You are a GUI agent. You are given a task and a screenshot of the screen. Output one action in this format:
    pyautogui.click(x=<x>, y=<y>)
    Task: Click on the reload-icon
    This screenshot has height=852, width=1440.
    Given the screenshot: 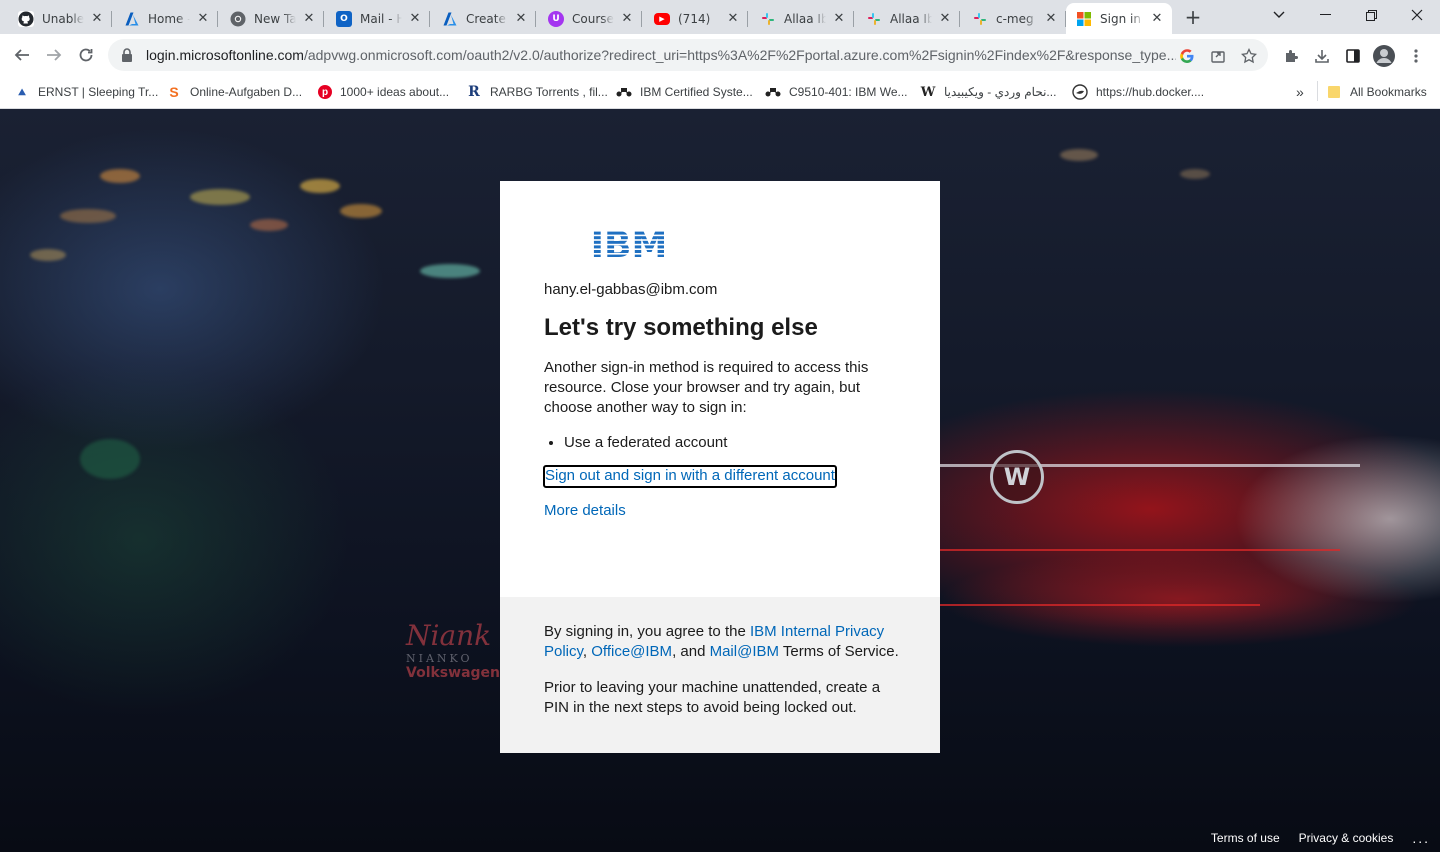 What is the action you would take?
    pyautogui.click(x=86, y=55)
    